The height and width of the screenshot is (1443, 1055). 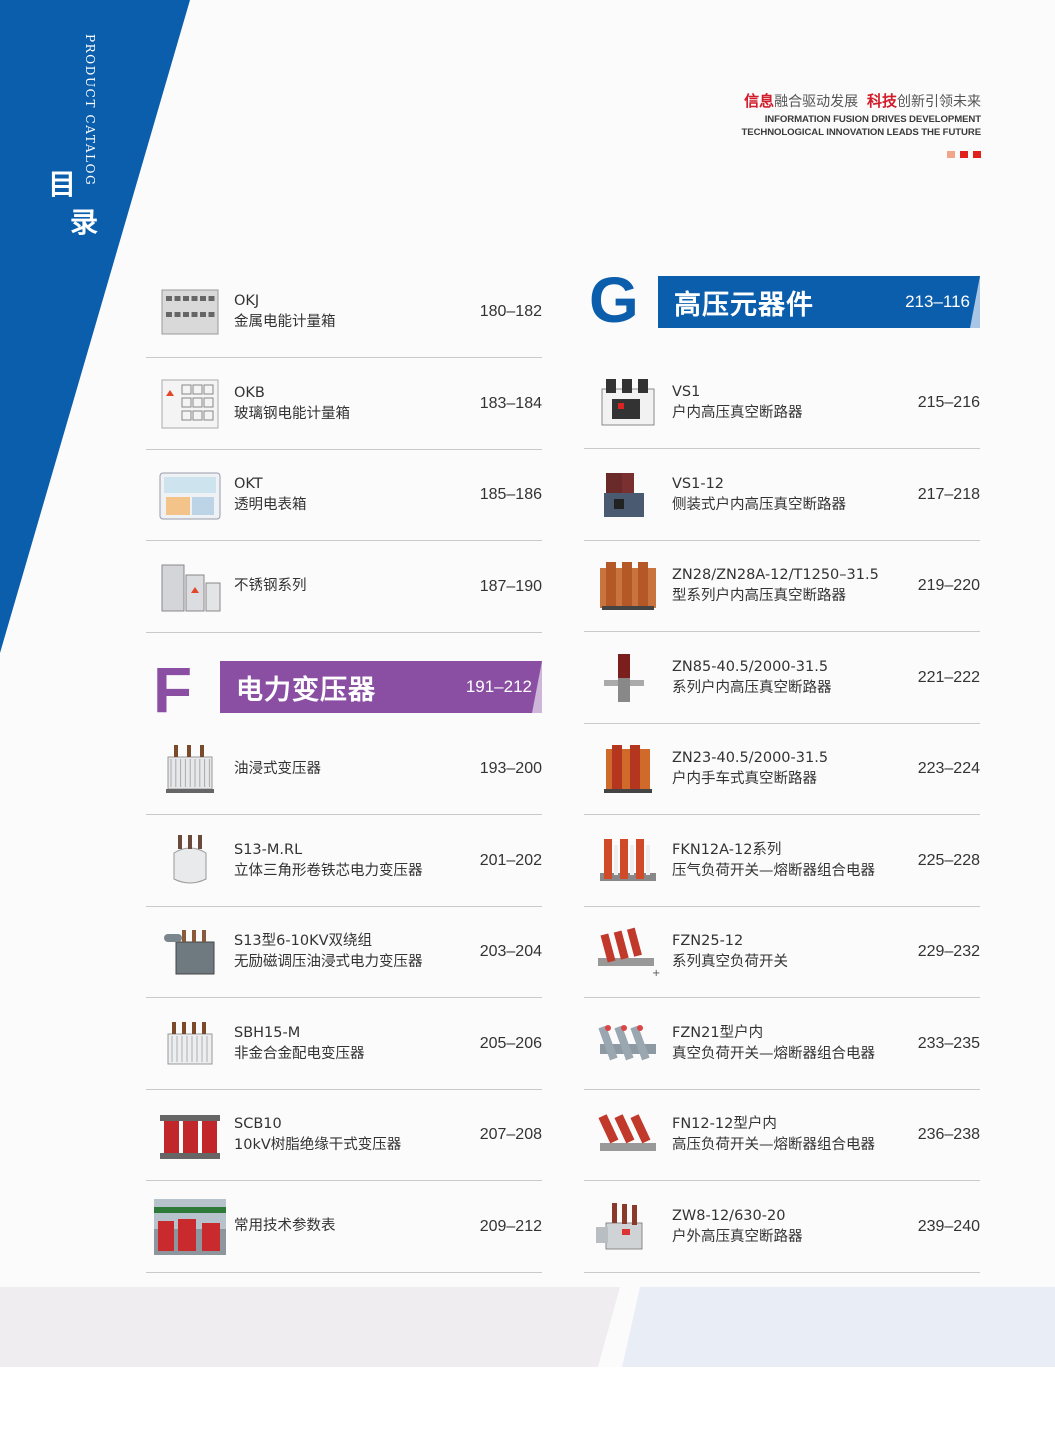 What do you see at coordinates (937, 301) in the screenshot?
I see `section-g-pages: 213–116` at bounding box center [937, 301].